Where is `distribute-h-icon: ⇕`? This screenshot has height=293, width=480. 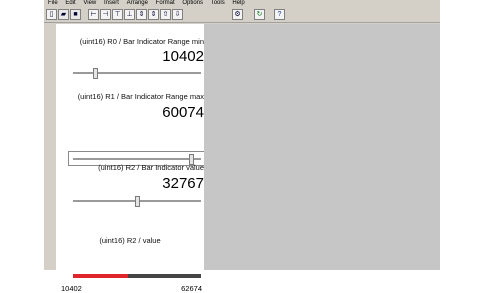 distribute-h-icon: ⇕ is located at coordinates (141, 14).